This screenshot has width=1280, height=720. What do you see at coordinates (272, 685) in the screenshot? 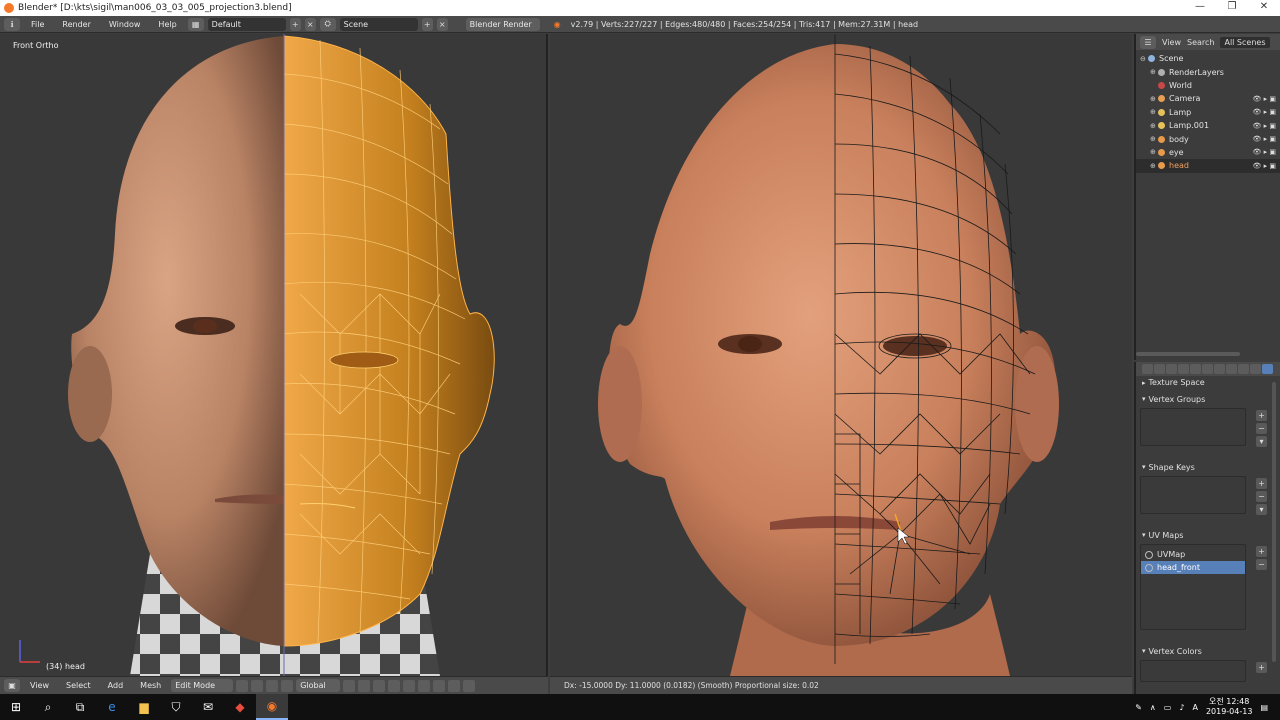
I see `manipulator-icon` at bounding box center [272, 685].